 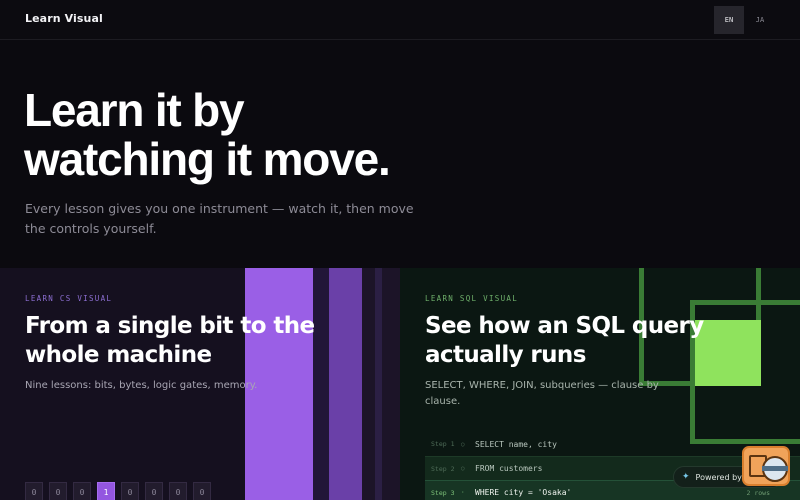 I want to click on sql-eyebrow: LEARN SQL VISUAL, so click(x=472, y=298).